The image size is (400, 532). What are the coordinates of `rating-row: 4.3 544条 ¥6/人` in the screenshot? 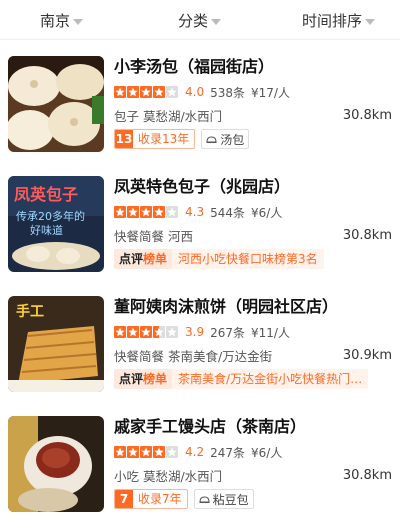 It's located at (253, 212).